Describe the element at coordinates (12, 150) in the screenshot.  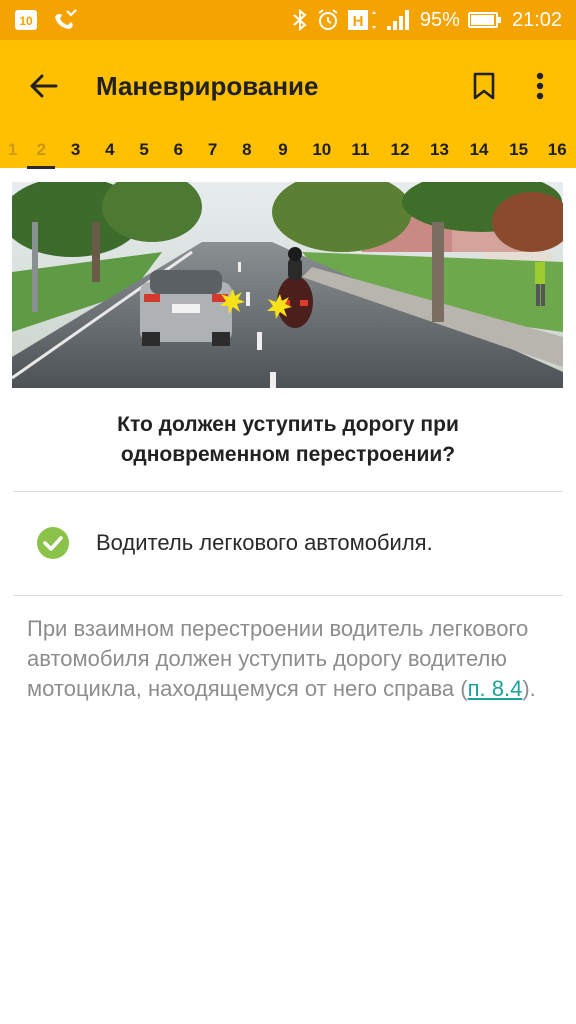
I see `tab-1: 1` at that location.